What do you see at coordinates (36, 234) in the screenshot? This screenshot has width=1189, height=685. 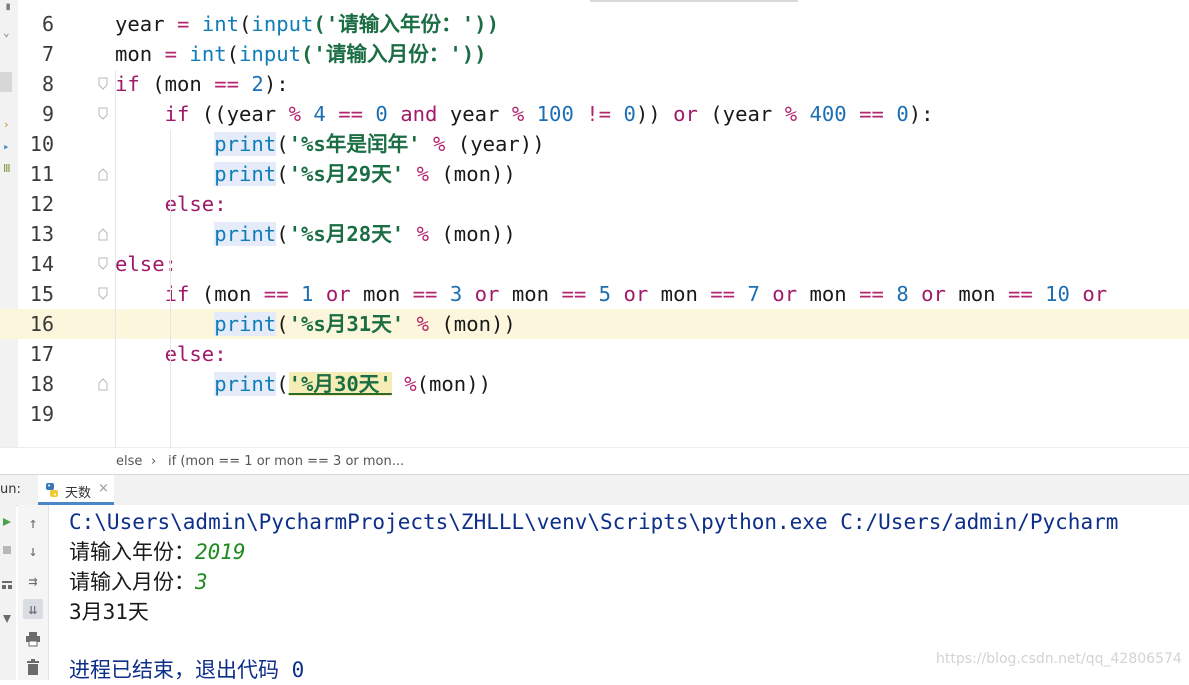 I see `line-number: 13` at bounding box center [36, 234].